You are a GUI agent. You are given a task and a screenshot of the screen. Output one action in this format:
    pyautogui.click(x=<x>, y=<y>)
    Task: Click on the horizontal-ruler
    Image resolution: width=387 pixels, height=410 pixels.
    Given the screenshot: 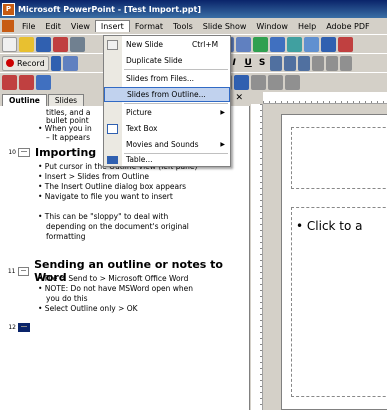 What is the action you would take?
    pyautogui.click(x=325, y=98)
    